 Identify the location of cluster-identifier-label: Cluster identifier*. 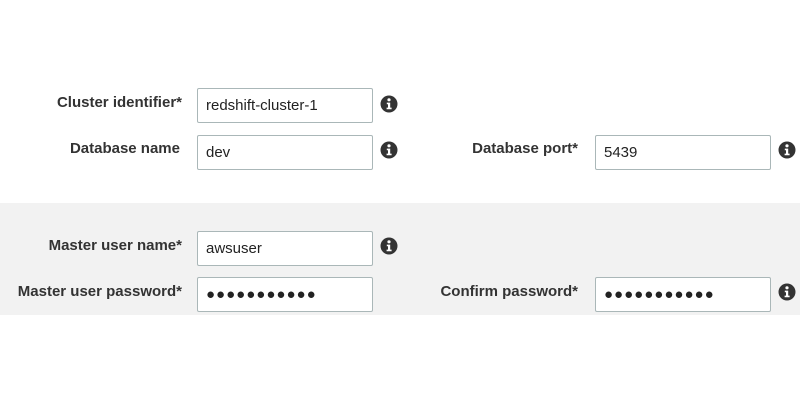
(119, 102).